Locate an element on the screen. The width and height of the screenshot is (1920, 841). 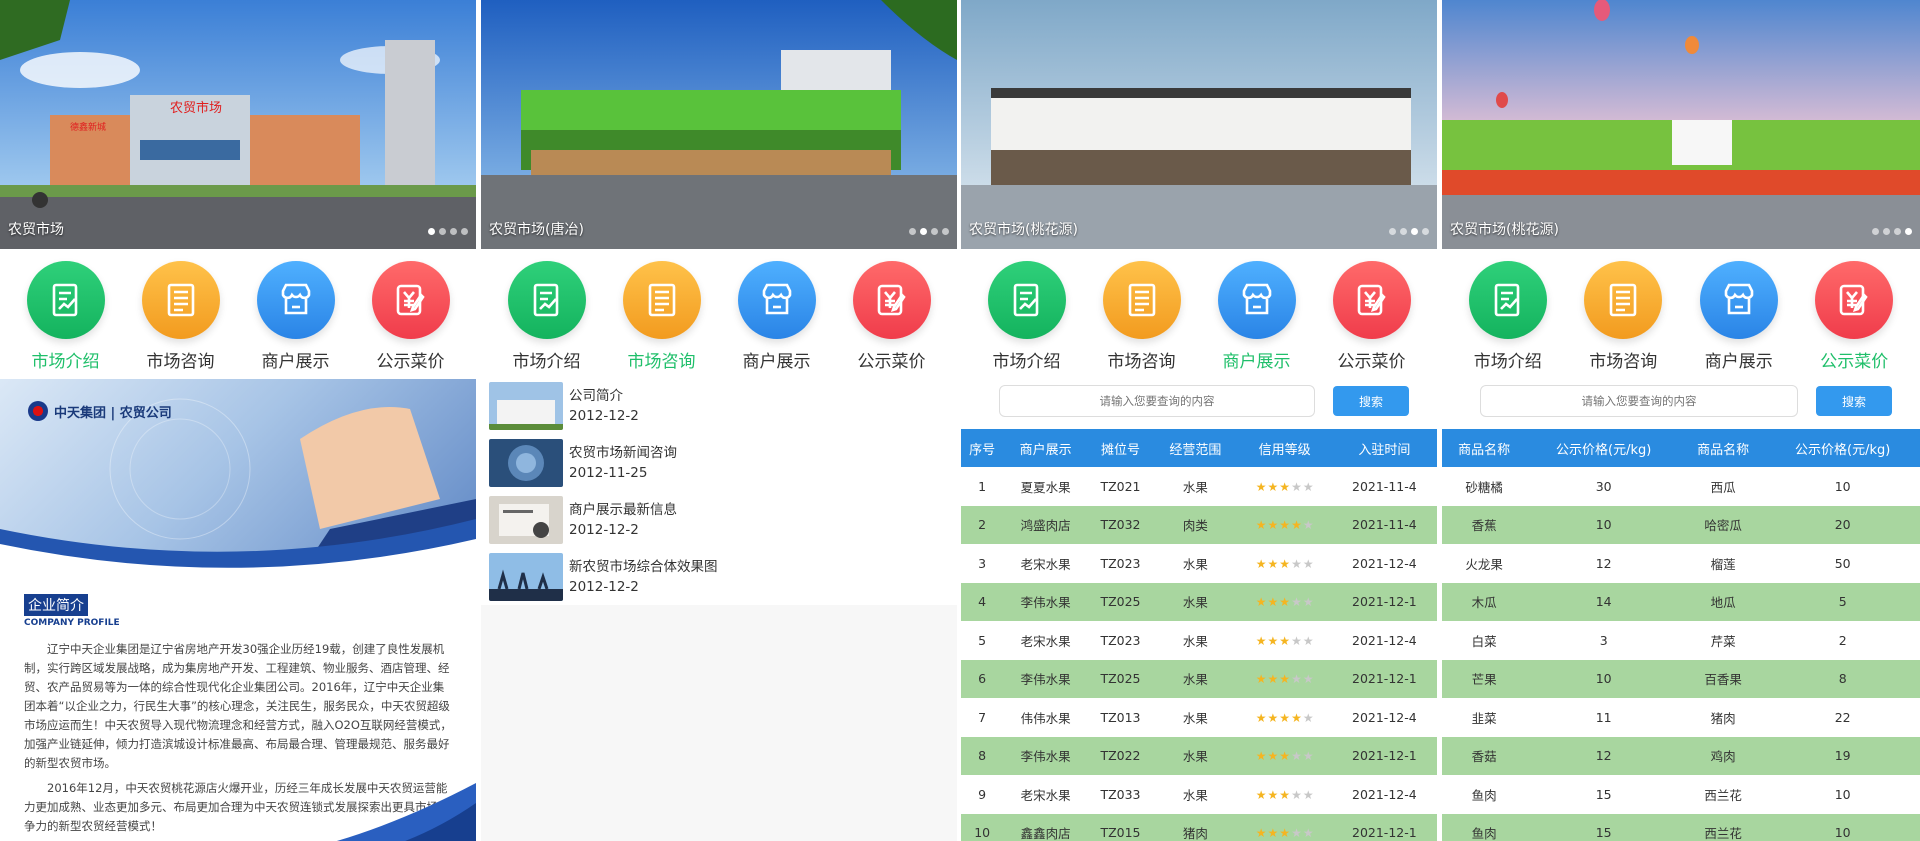
cell-price: 2 is located at coordinates (1842, 640).